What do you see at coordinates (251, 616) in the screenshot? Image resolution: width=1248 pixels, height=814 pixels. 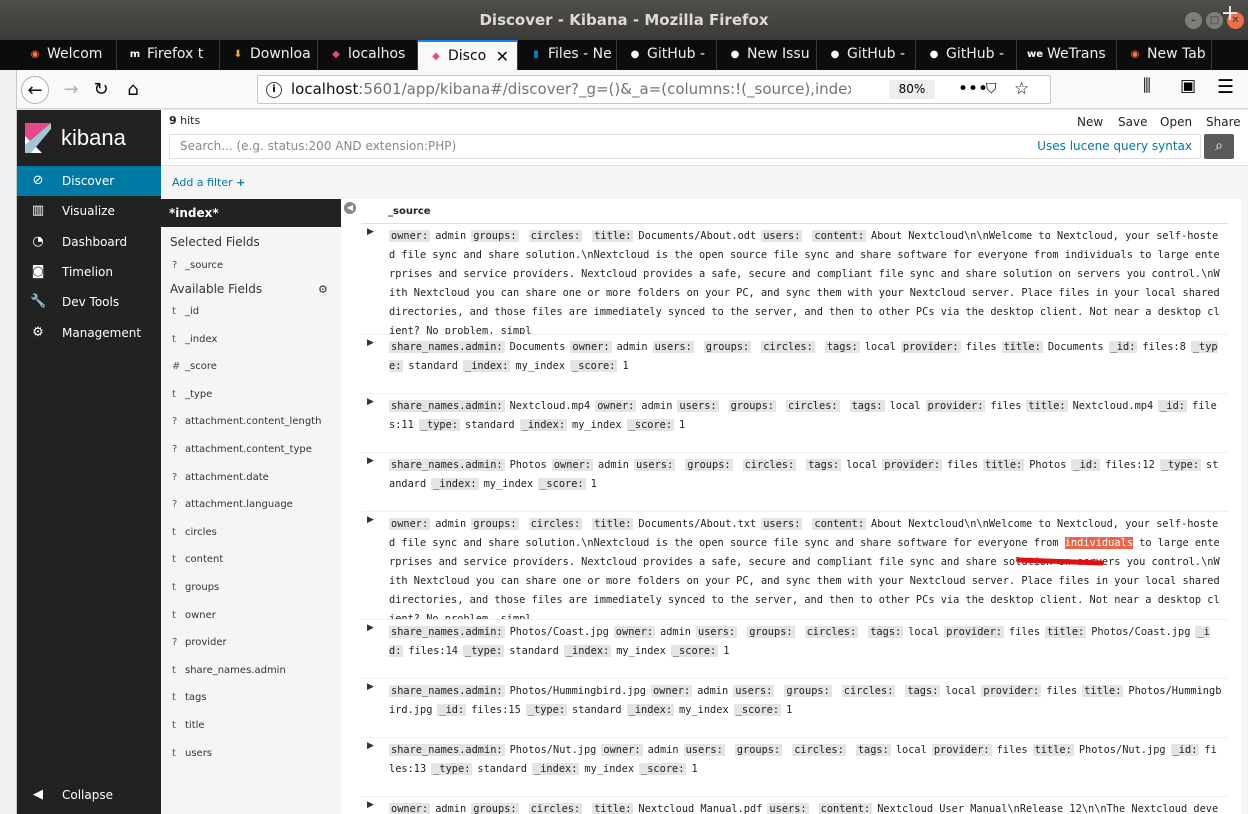 I see `field-item: t owner` at bounding box center [251, 616].